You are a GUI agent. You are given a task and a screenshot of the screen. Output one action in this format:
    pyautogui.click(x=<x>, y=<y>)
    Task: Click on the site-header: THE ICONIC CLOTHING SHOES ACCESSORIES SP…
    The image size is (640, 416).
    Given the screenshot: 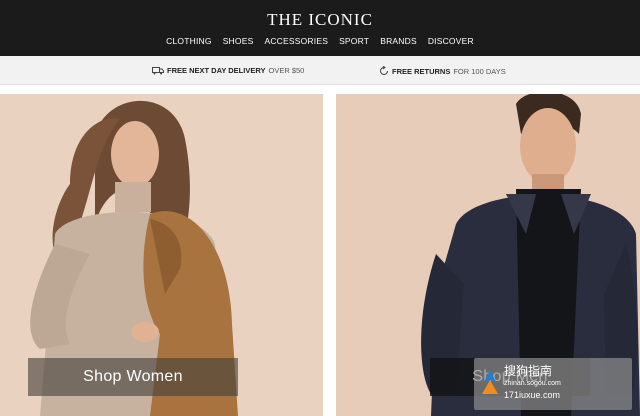 What is the action you would take?
    pyautogui.click(x=320, y=28)
    